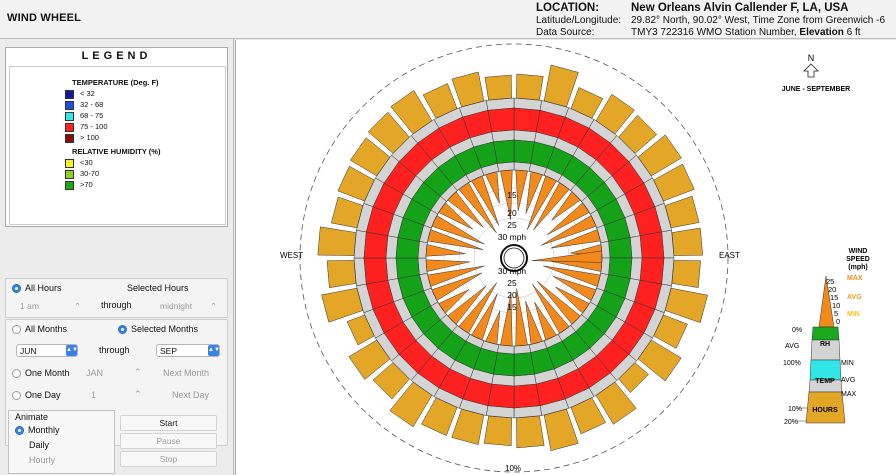  What do you see at coordinates (176, 306) in the screenshot?
I see `hour-to-value: midnight` at bounding box center [176, 306].